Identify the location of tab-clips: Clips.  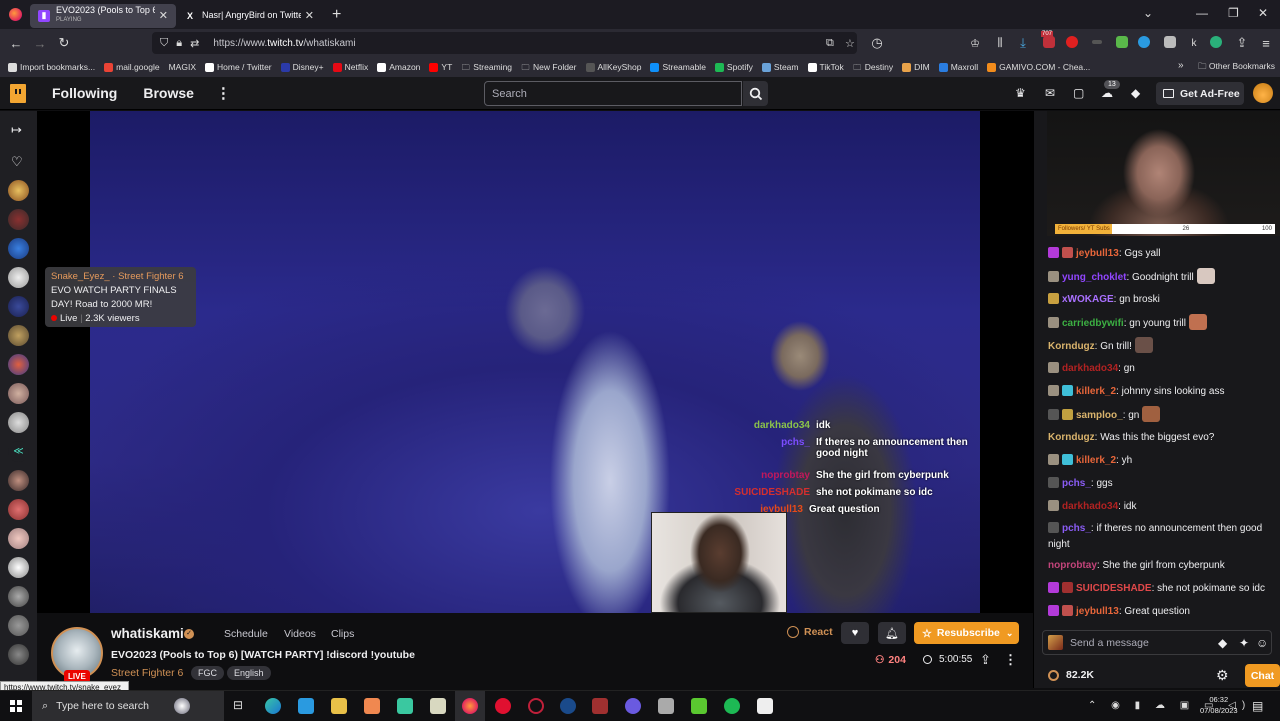
(342, 634).